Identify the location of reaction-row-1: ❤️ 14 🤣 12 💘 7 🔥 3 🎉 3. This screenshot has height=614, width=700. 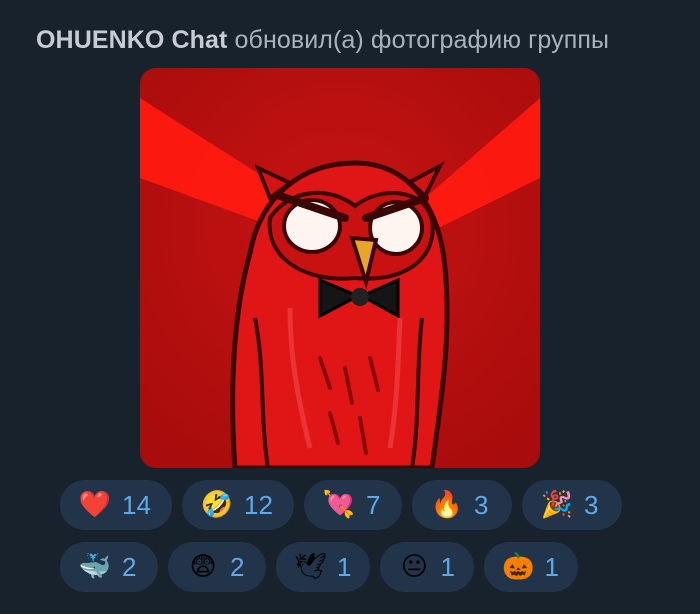
(350, 505).